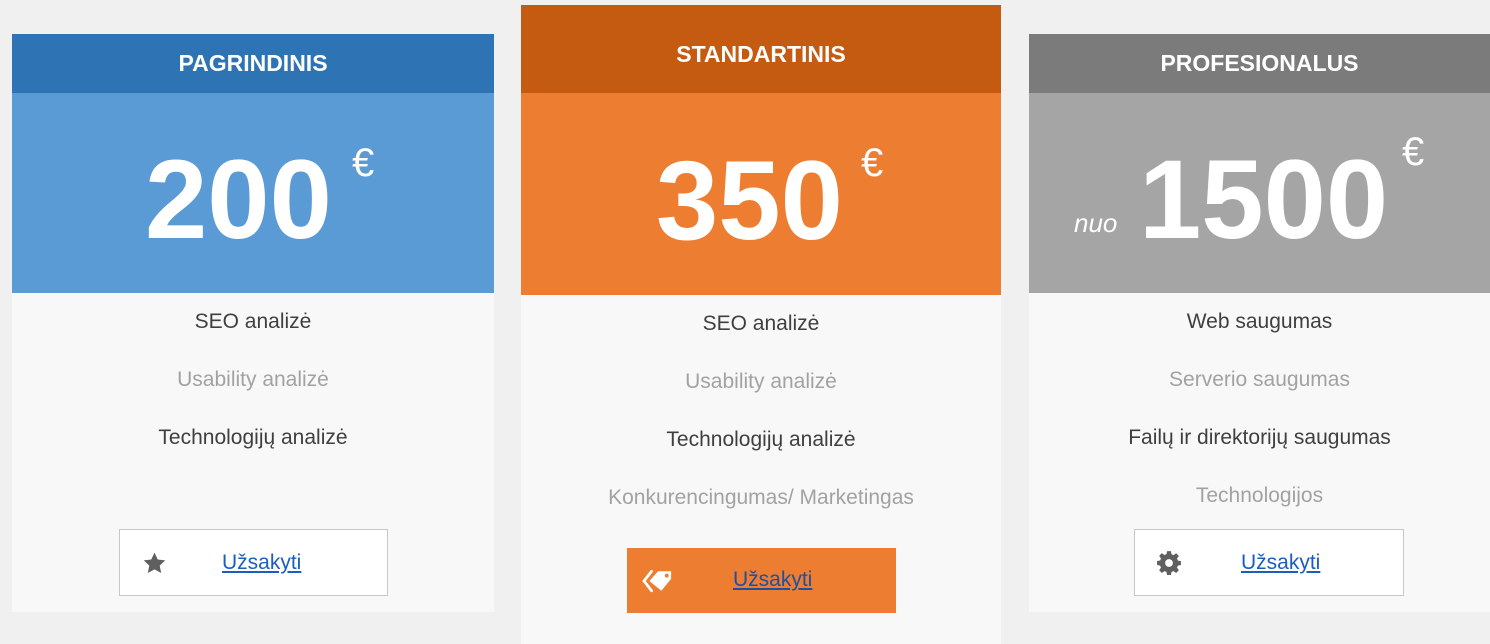 This screenshot has height=644, width=1490. What do you see at coordinates (238, 199) in the screenshot?
I see `price-amount: 200` at bounding box center [238, 199].